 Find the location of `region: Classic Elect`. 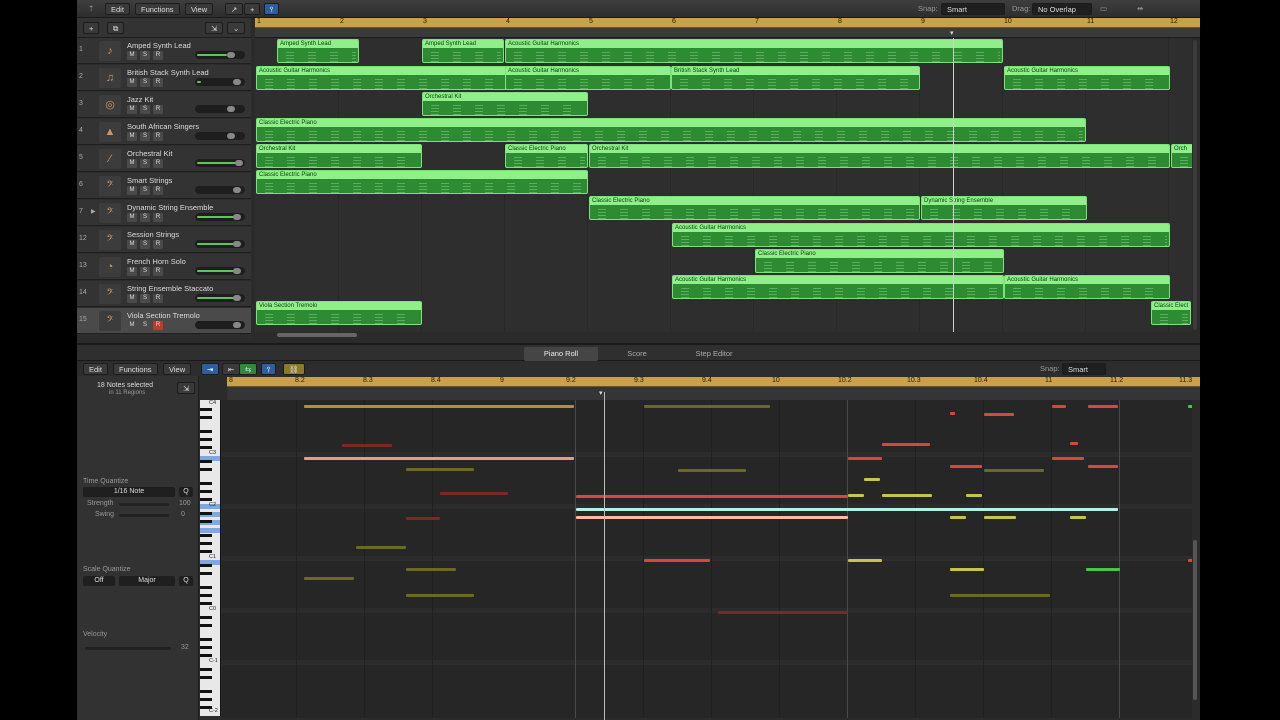

region: Classic Elect is located at coordinates (1171, 313).